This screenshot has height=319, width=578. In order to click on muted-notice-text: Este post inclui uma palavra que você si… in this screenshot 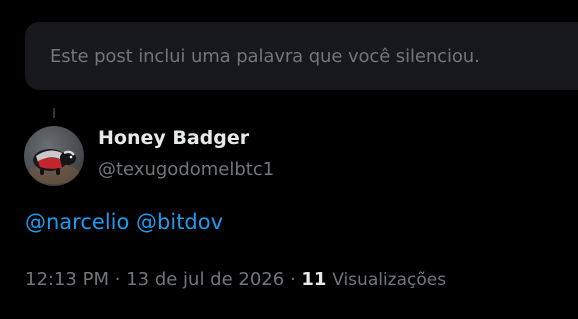, I will do `click(265, 56)`.